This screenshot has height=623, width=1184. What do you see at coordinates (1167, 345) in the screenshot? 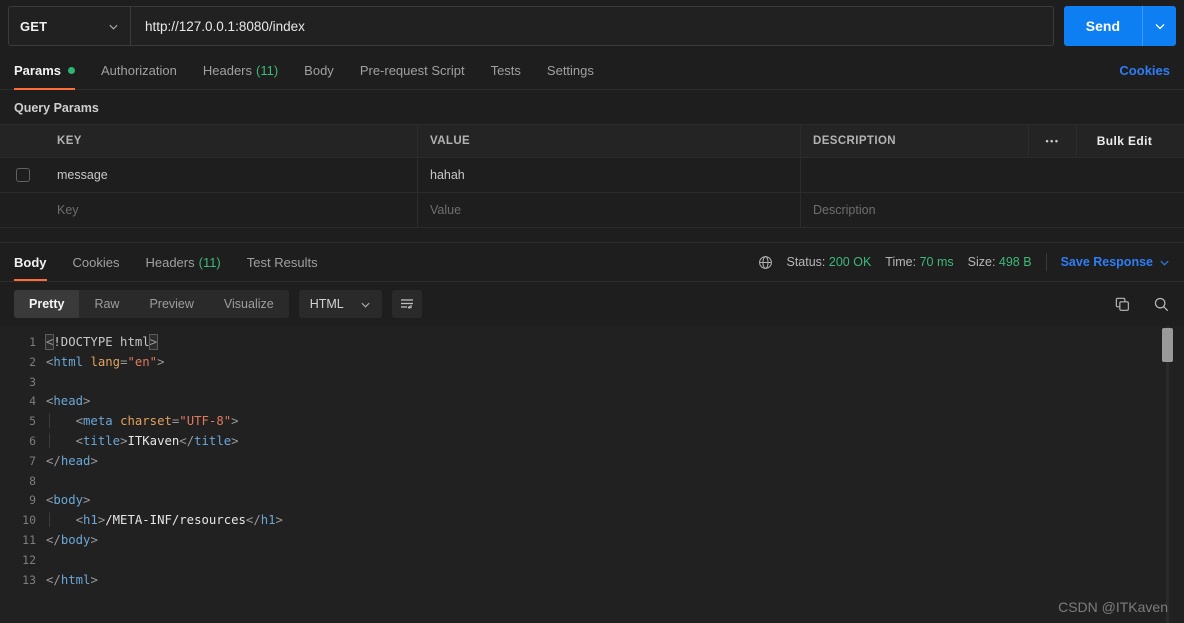
I see `scrollbar-thumb` at bounding box center [1167, 345].